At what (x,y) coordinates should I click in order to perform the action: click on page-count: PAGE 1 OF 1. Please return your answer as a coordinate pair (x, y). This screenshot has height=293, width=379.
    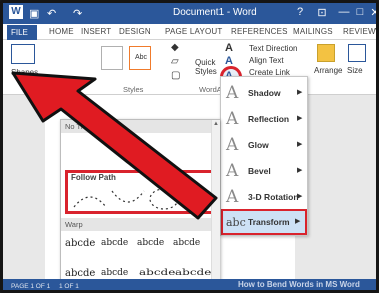
    Looking at the image, I should click on (31, 286).